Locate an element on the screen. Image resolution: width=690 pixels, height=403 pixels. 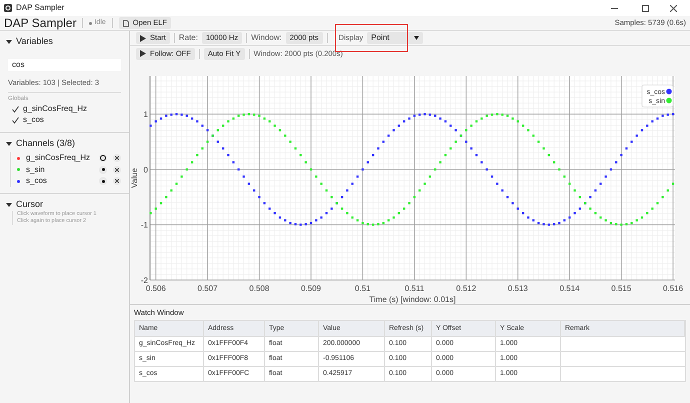
x-tick-label: 0.515 is located at coordinates (621, 288).